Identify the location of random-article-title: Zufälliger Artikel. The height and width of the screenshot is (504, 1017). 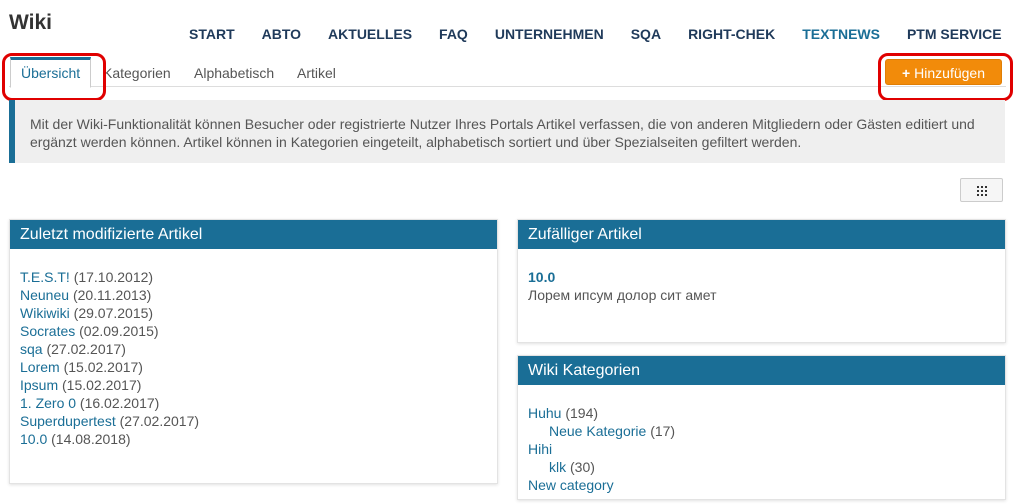
(761, 234).